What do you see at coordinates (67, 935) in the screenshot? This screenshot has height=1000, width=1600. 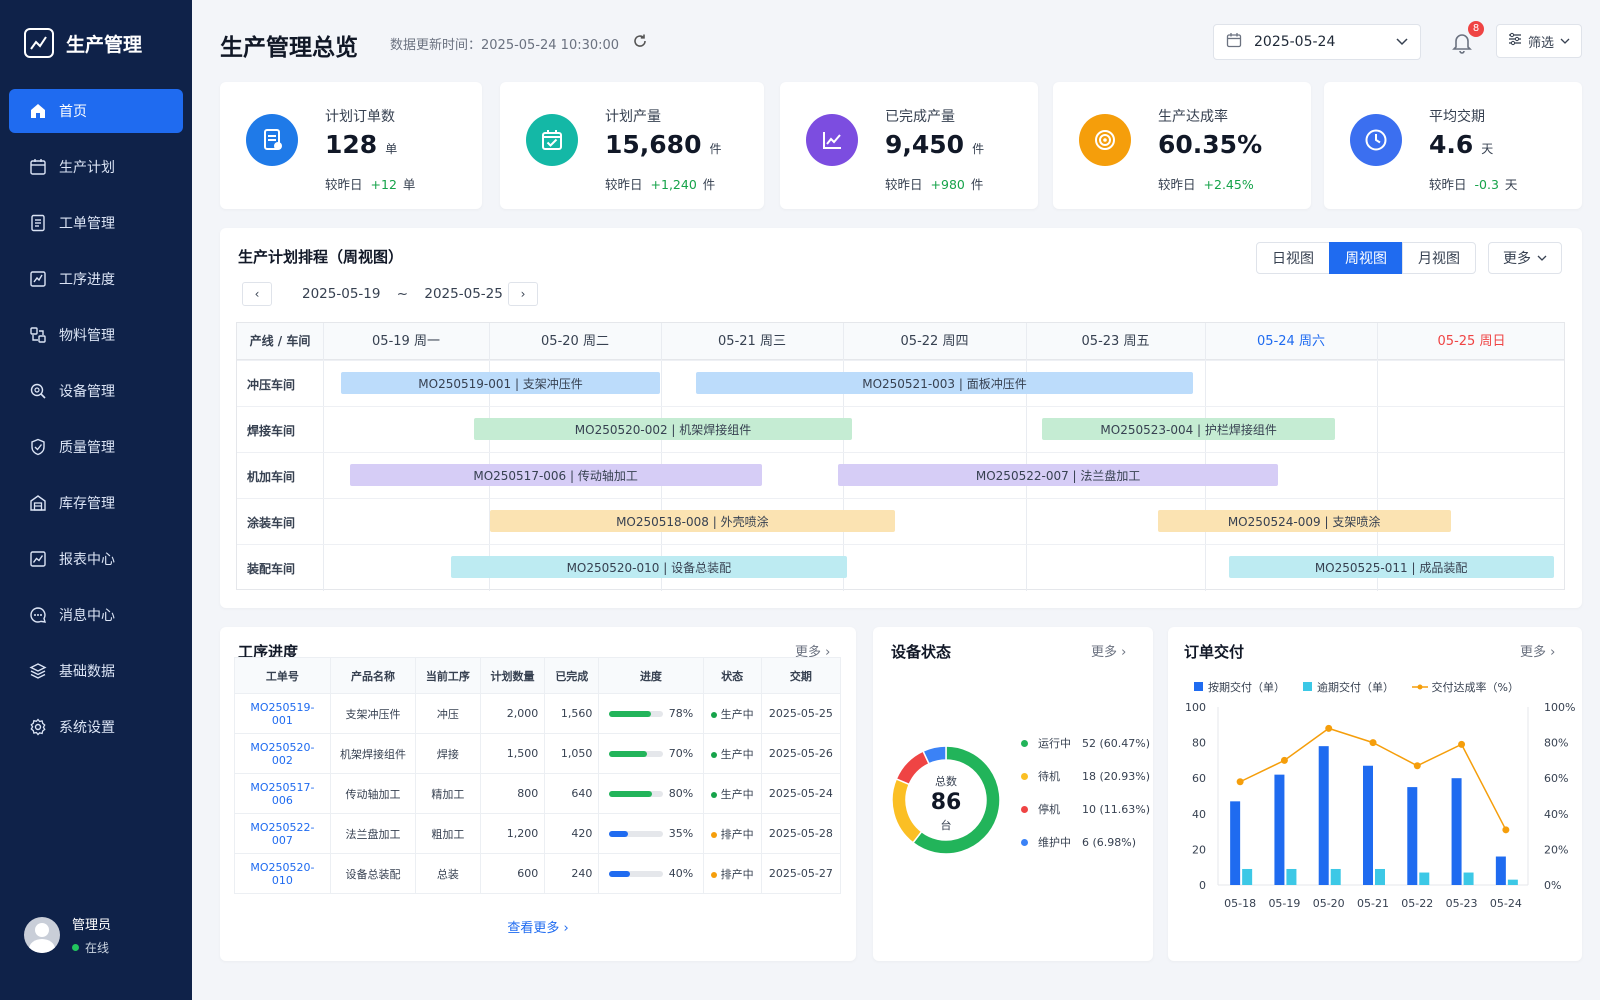 I see `user-profile: 管理员 在线` at bounding box center [67, 935].